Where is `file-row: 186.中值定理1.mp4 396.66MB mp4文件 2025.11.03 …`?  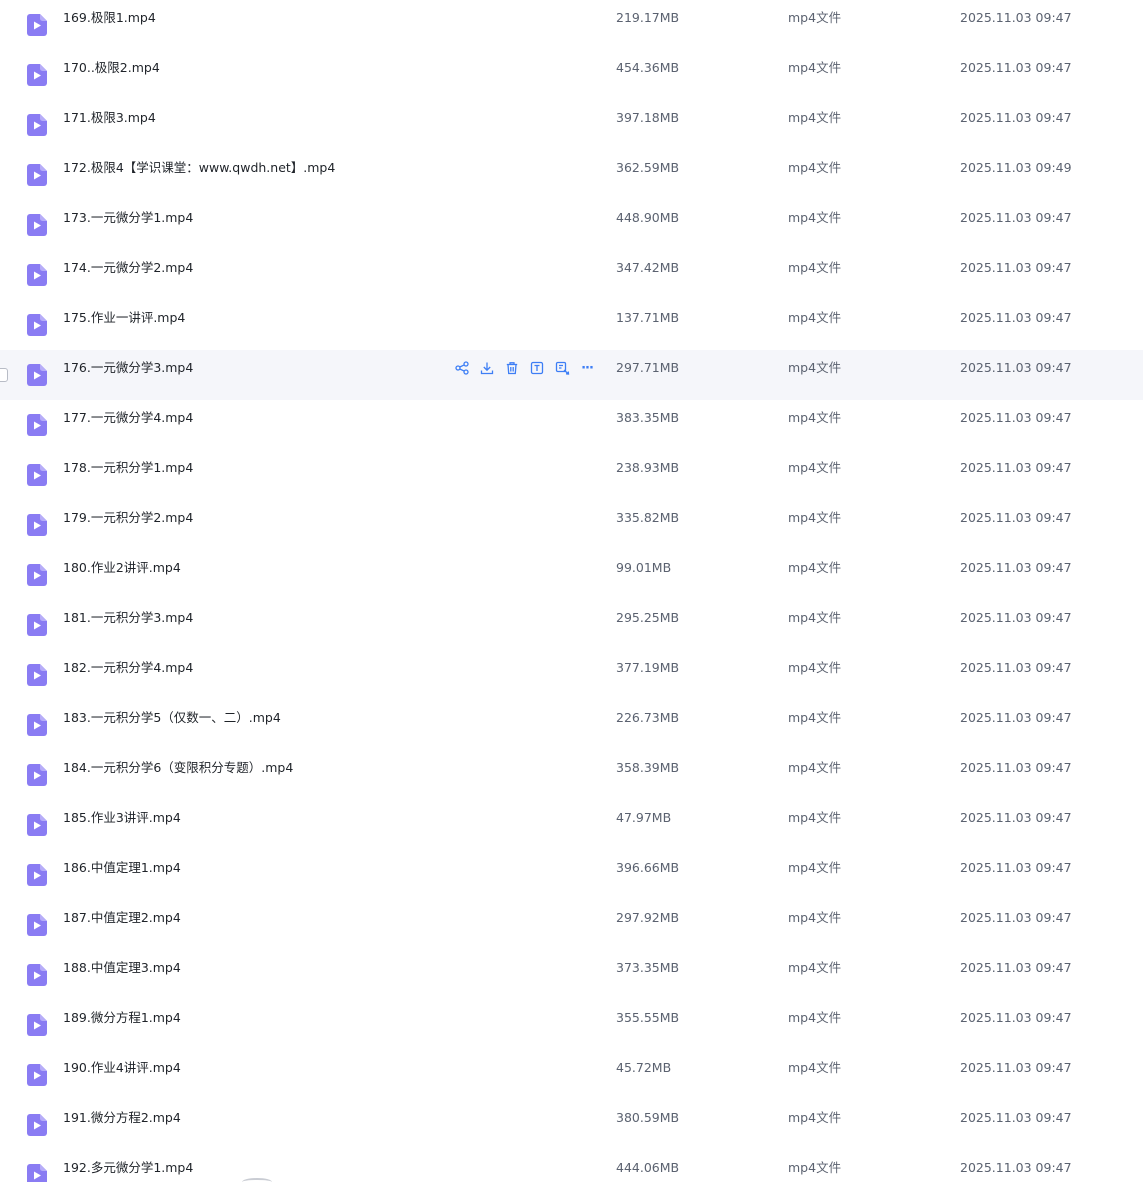 file-row: 186.中值定理1.mp4 396.66MB mp4文件 2025.11.03 … is located at coordinates (571, 875).